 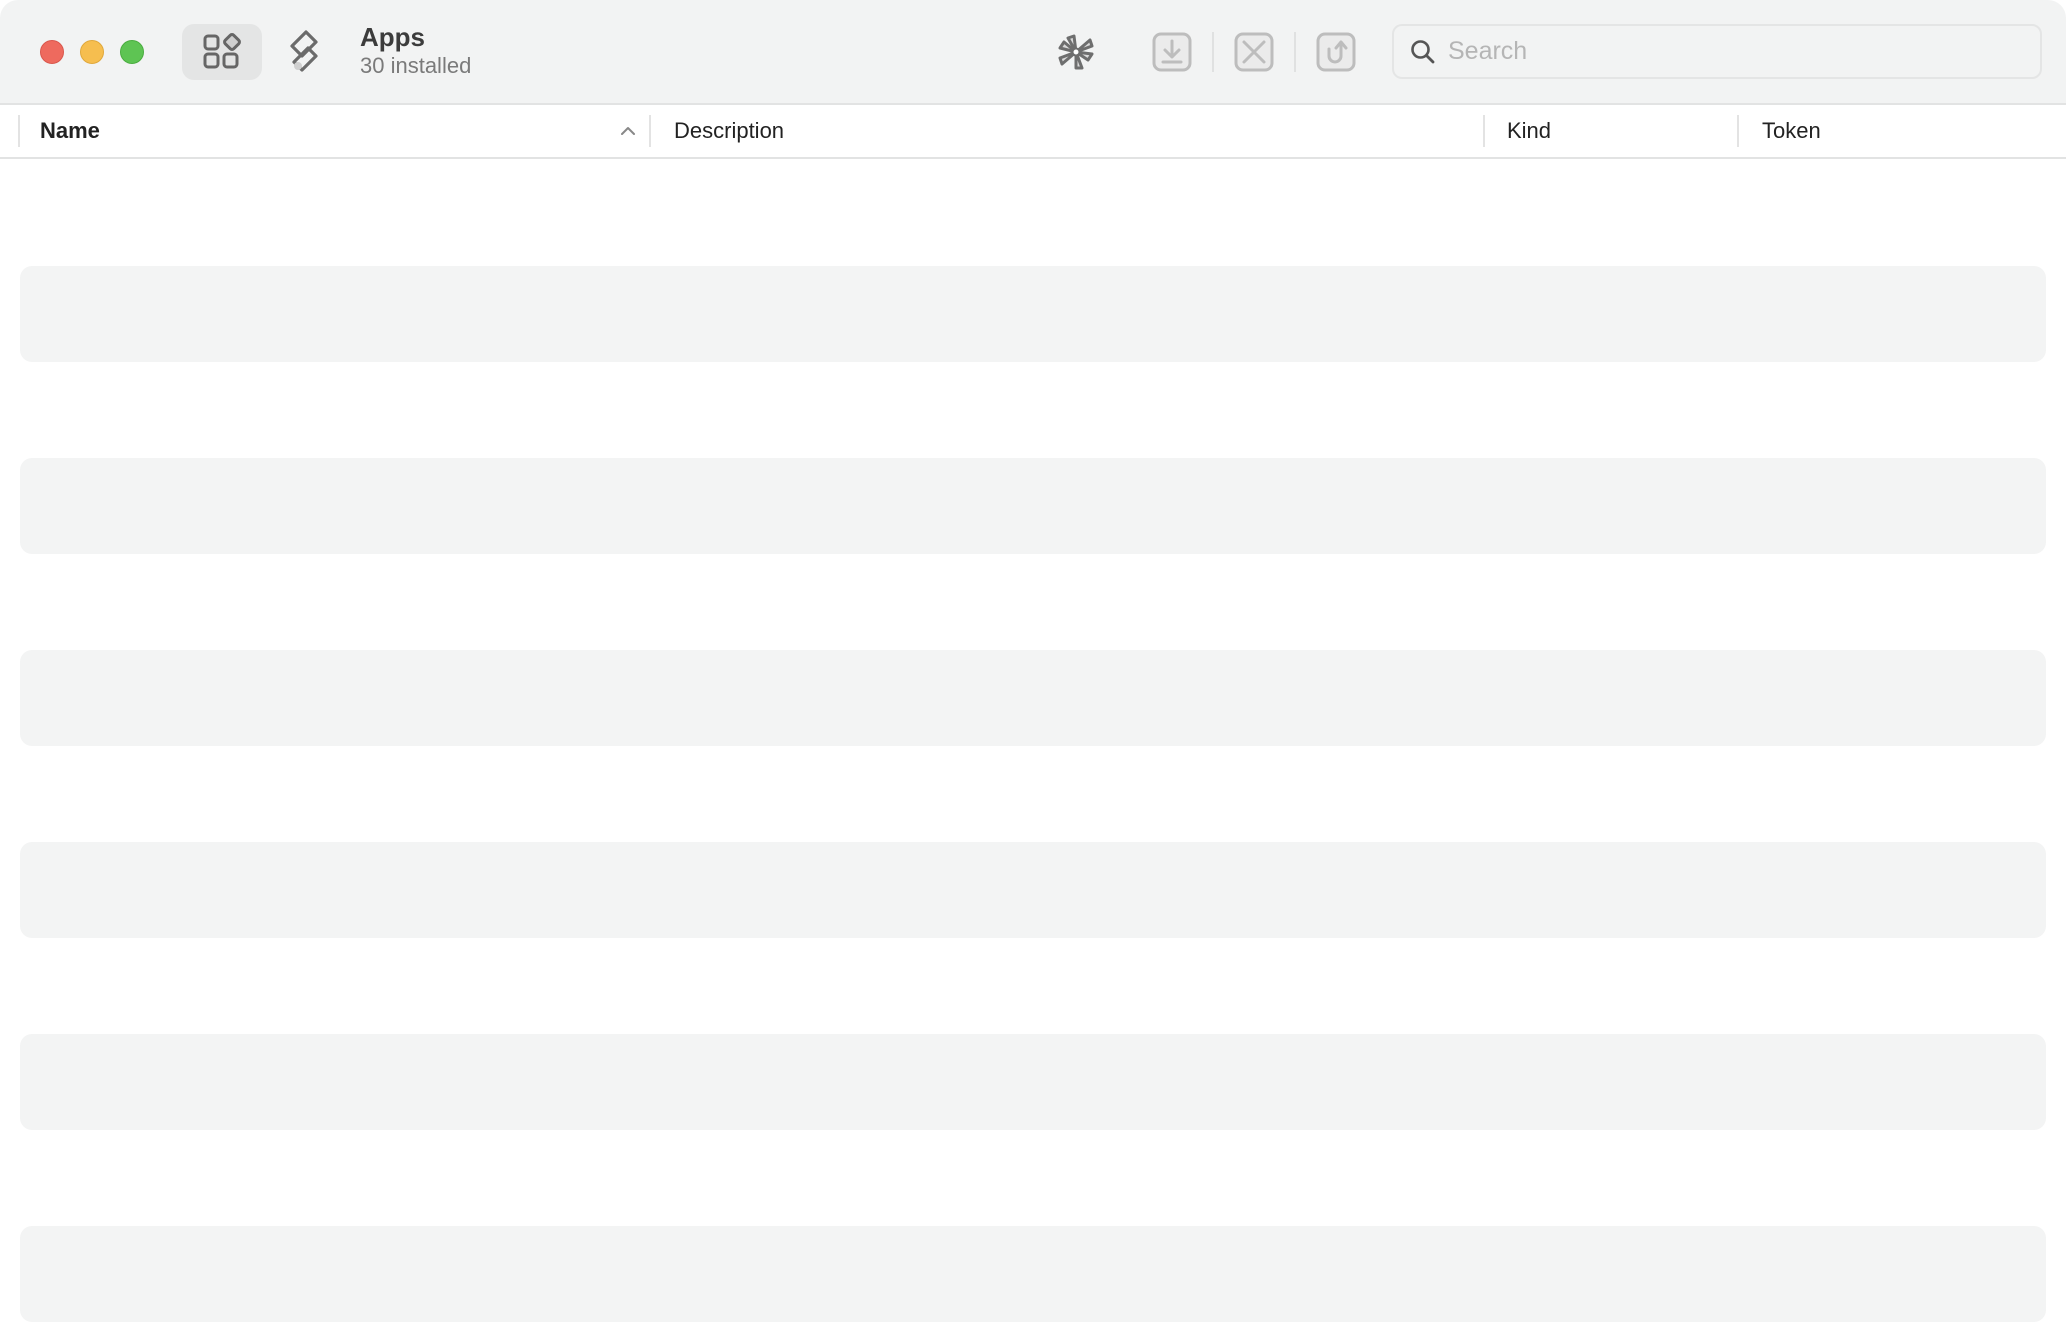 I want to click on column-header-kind-label: Kind, so click(x=1529, y=130).